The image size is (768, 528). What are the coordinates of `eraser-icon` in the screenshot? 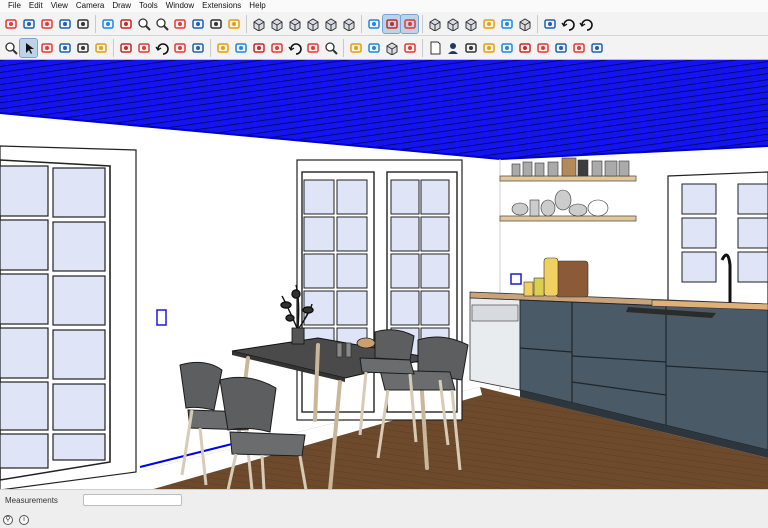 It's located at (46, 48).